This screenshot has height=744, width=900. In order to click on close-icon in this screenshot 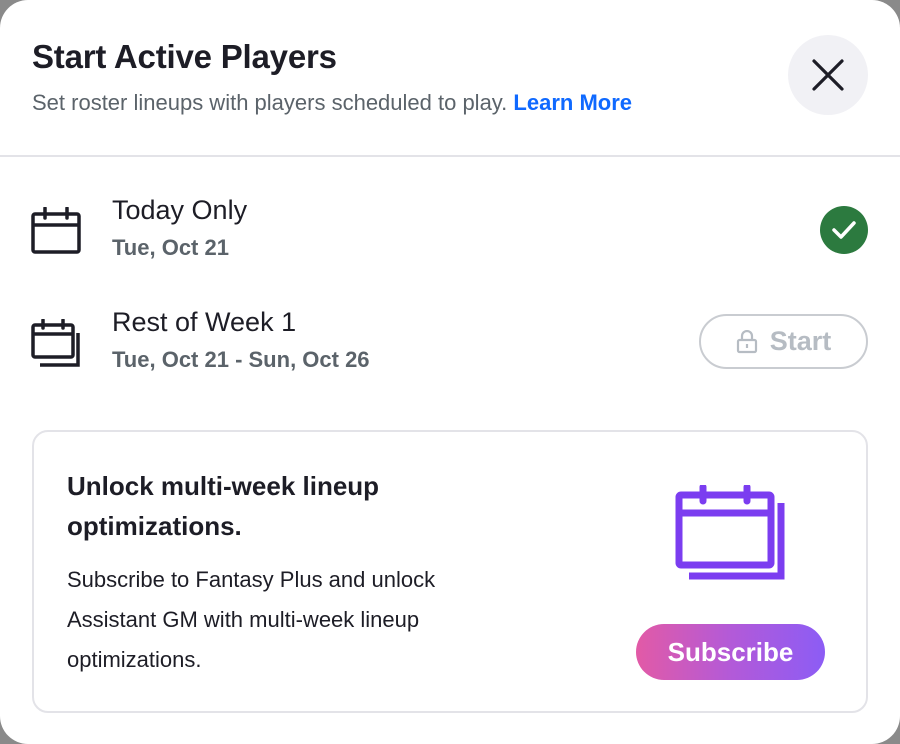, I will do `click(828, 75)`.